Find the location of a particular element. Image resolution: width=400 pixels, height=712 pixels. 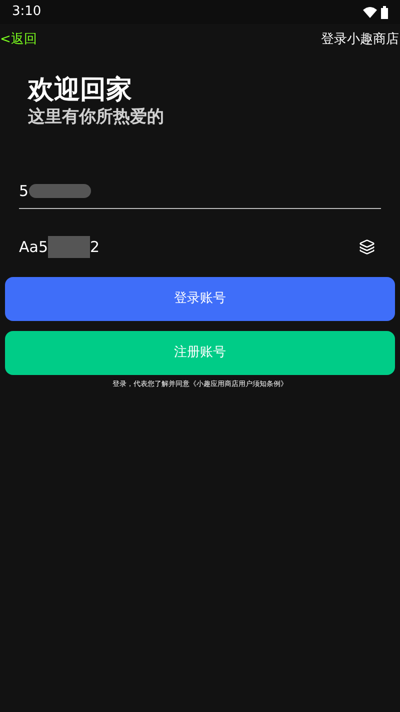

login-button: 登录账号 is located at coordinates (200, 299).